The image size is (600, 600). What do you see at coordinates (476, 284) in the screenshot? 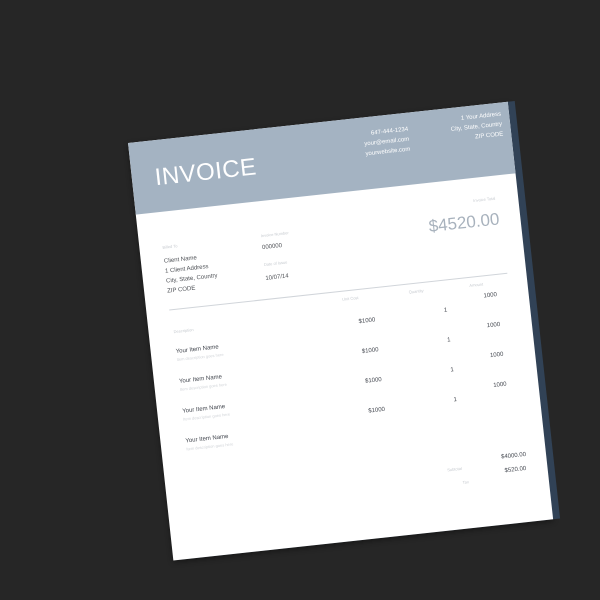
I see `amount-heading: Amount` at bounding box center [476, 284].